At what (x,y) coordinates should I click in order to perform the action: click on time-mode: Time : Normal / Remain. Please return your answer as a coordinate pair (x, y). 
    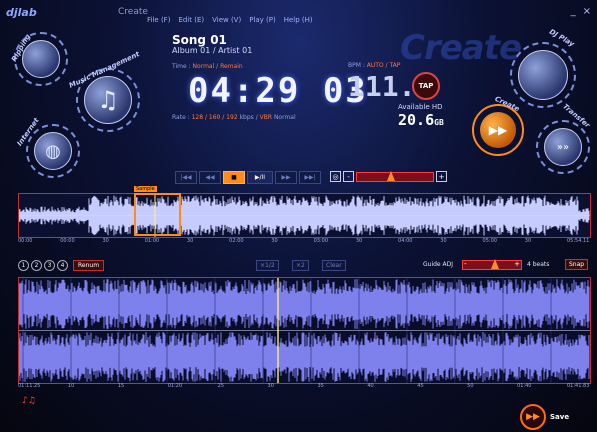
    Looking at the image, I should click on (207, 66).